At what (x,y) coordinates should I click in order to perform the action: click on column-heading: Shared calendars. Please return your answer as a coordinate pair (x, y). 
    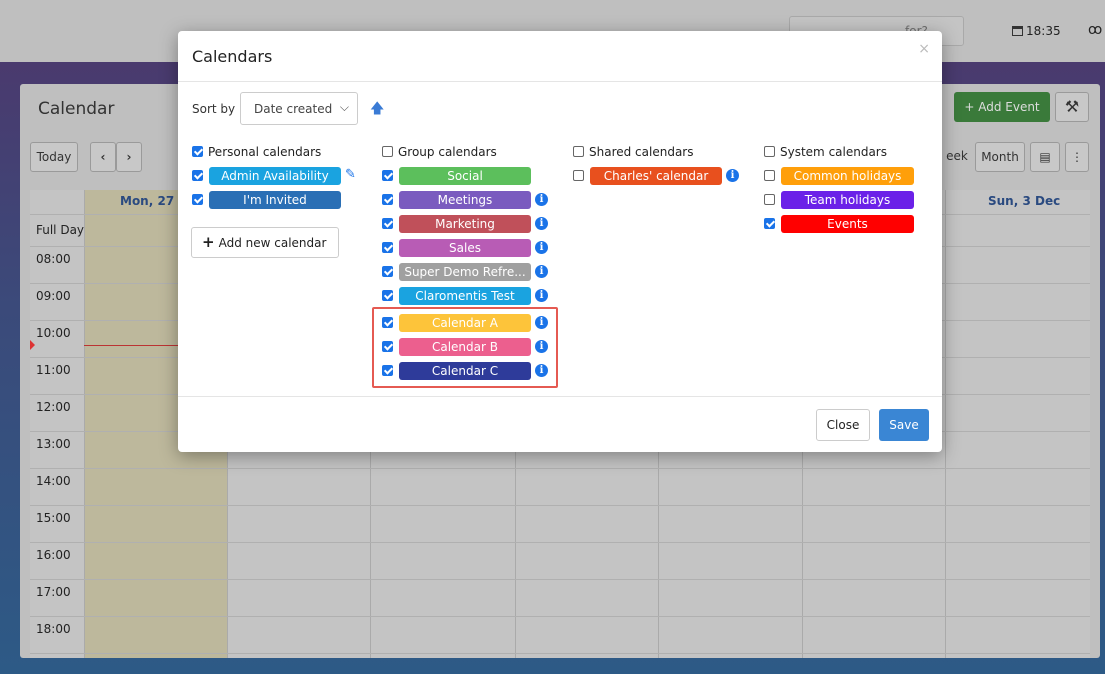
    Looking at the image, I should click on (641, 152).